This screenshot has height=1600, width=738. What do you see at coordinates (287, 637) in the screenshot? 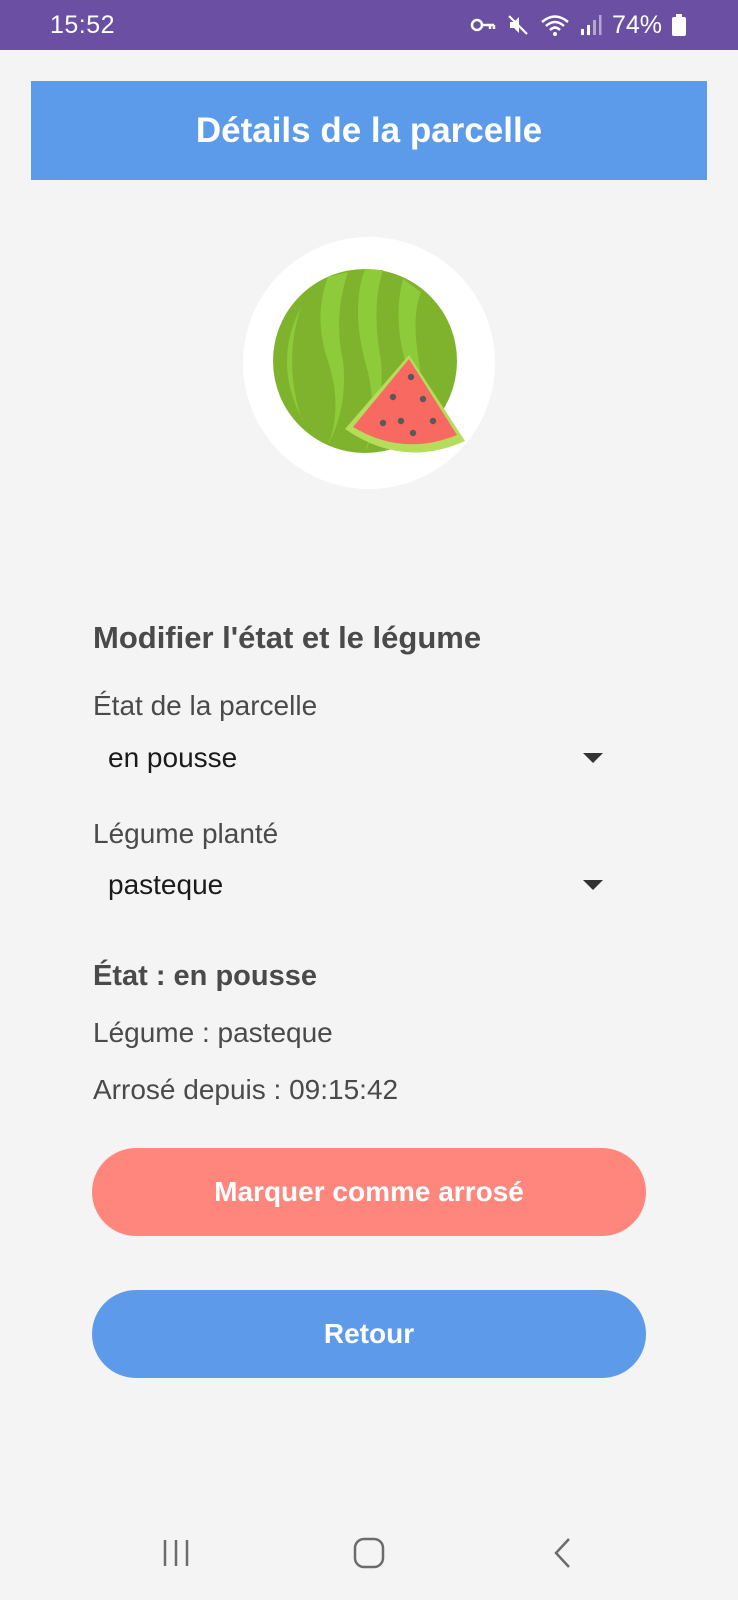
I see `section-title: Modifier l'état et le légume` at bounding box center [287, 637].